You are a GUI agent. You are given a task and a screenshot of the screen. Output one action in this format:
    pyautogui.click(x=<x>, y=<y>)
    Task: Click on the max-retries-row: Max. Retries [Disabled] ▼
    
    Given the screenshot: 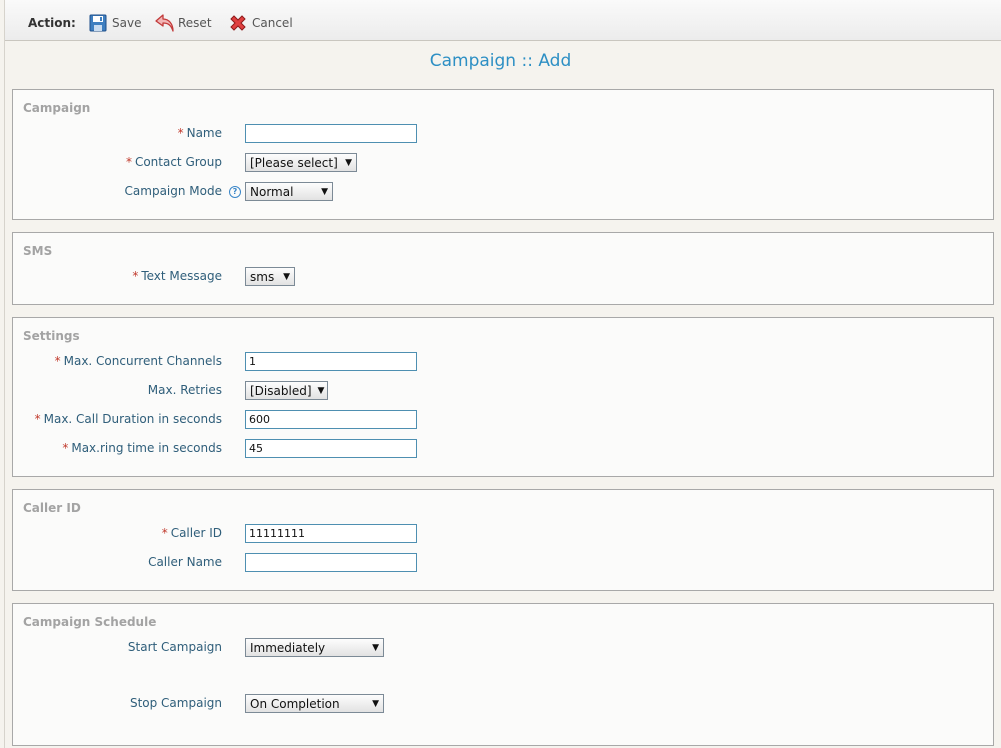 What is the action you would take?
    pyautogui.click(x=503, y=391)
    